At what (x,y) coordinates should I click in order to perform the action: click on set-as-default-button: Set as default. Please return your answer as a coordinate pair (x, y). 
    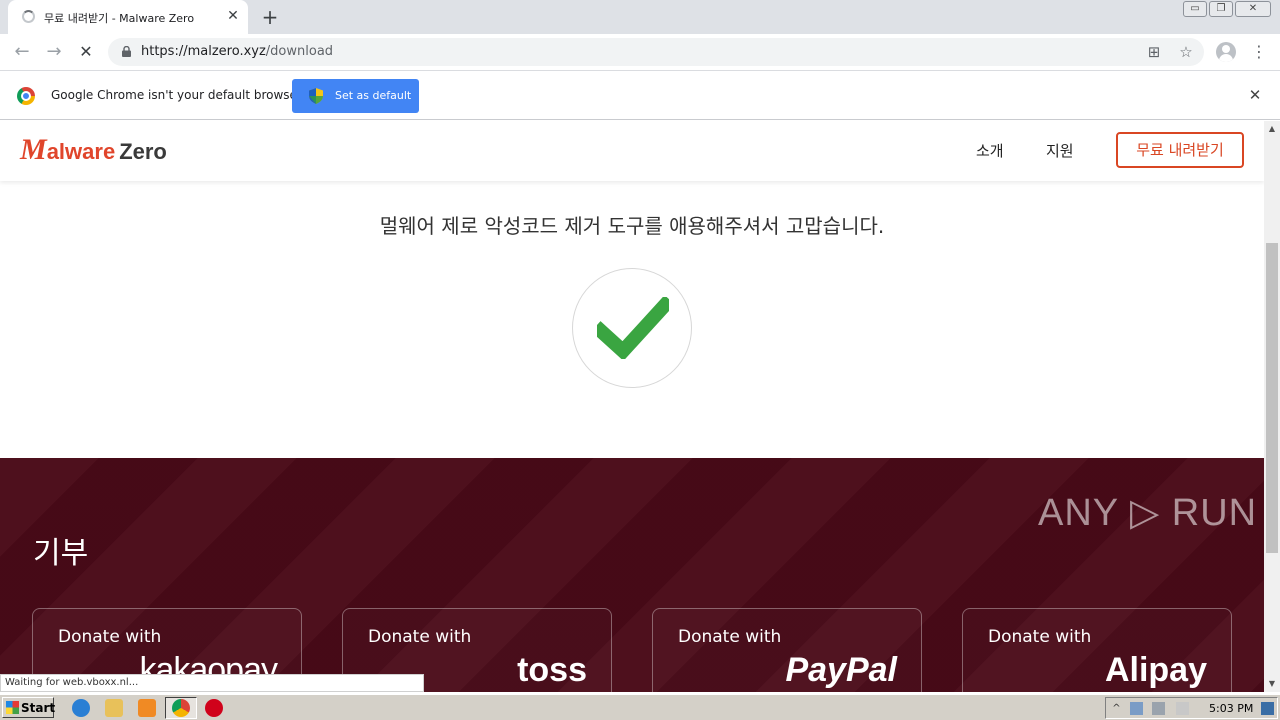
    Looking at the image, I should click on (355, 96).